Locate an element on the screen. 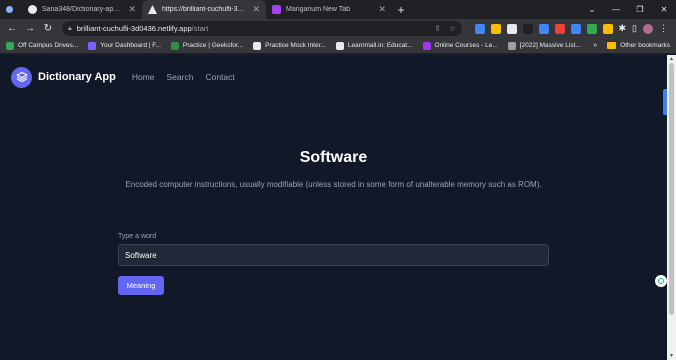 This screenshot has width=676, height=360. reload-icon: ↻ is located at coordinates (48, 29).